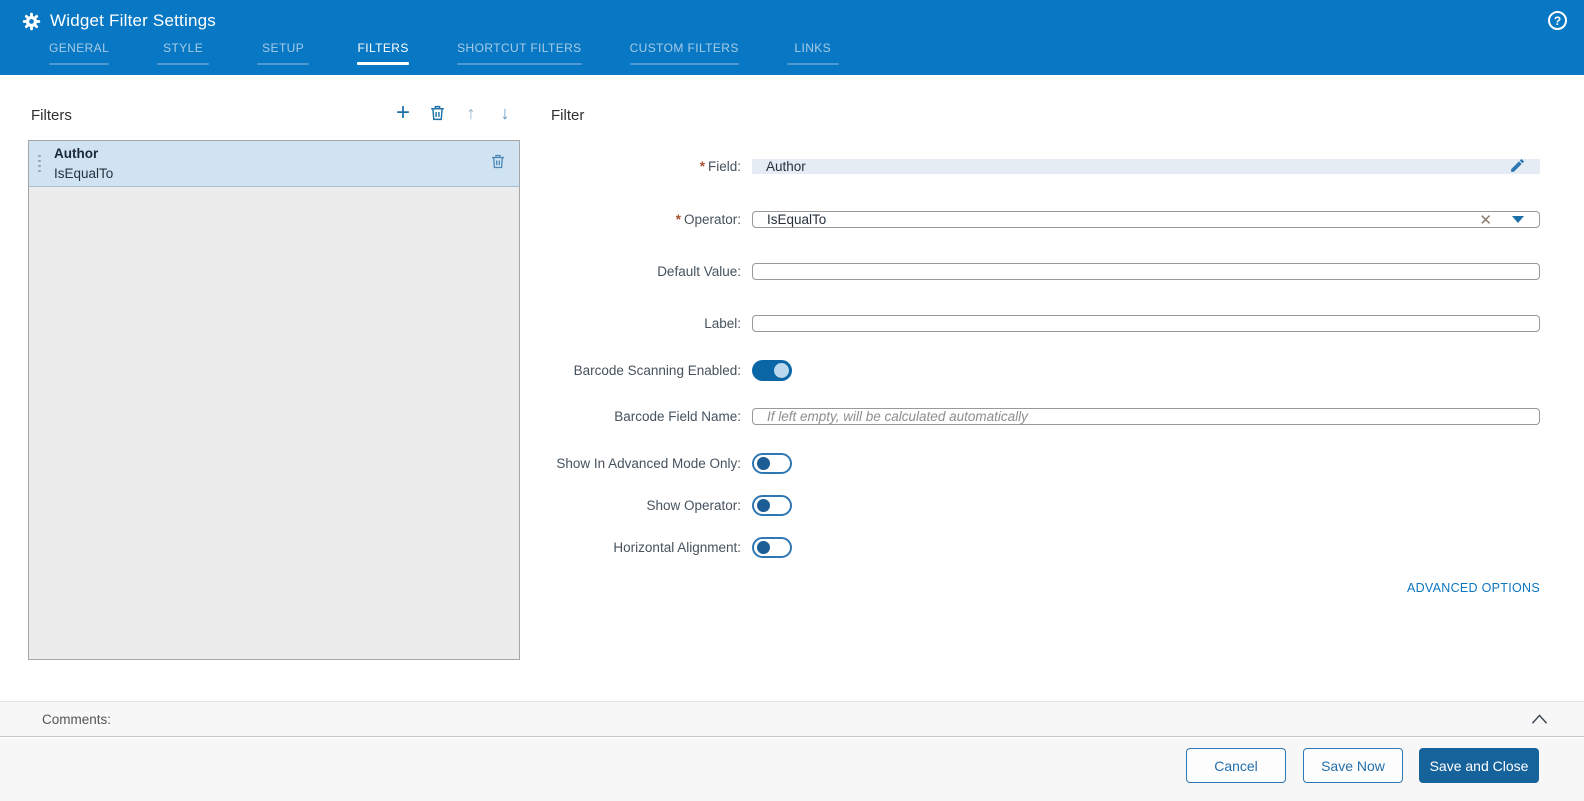  I want to click on tab-filters: FILTERS, so click(383, 53).